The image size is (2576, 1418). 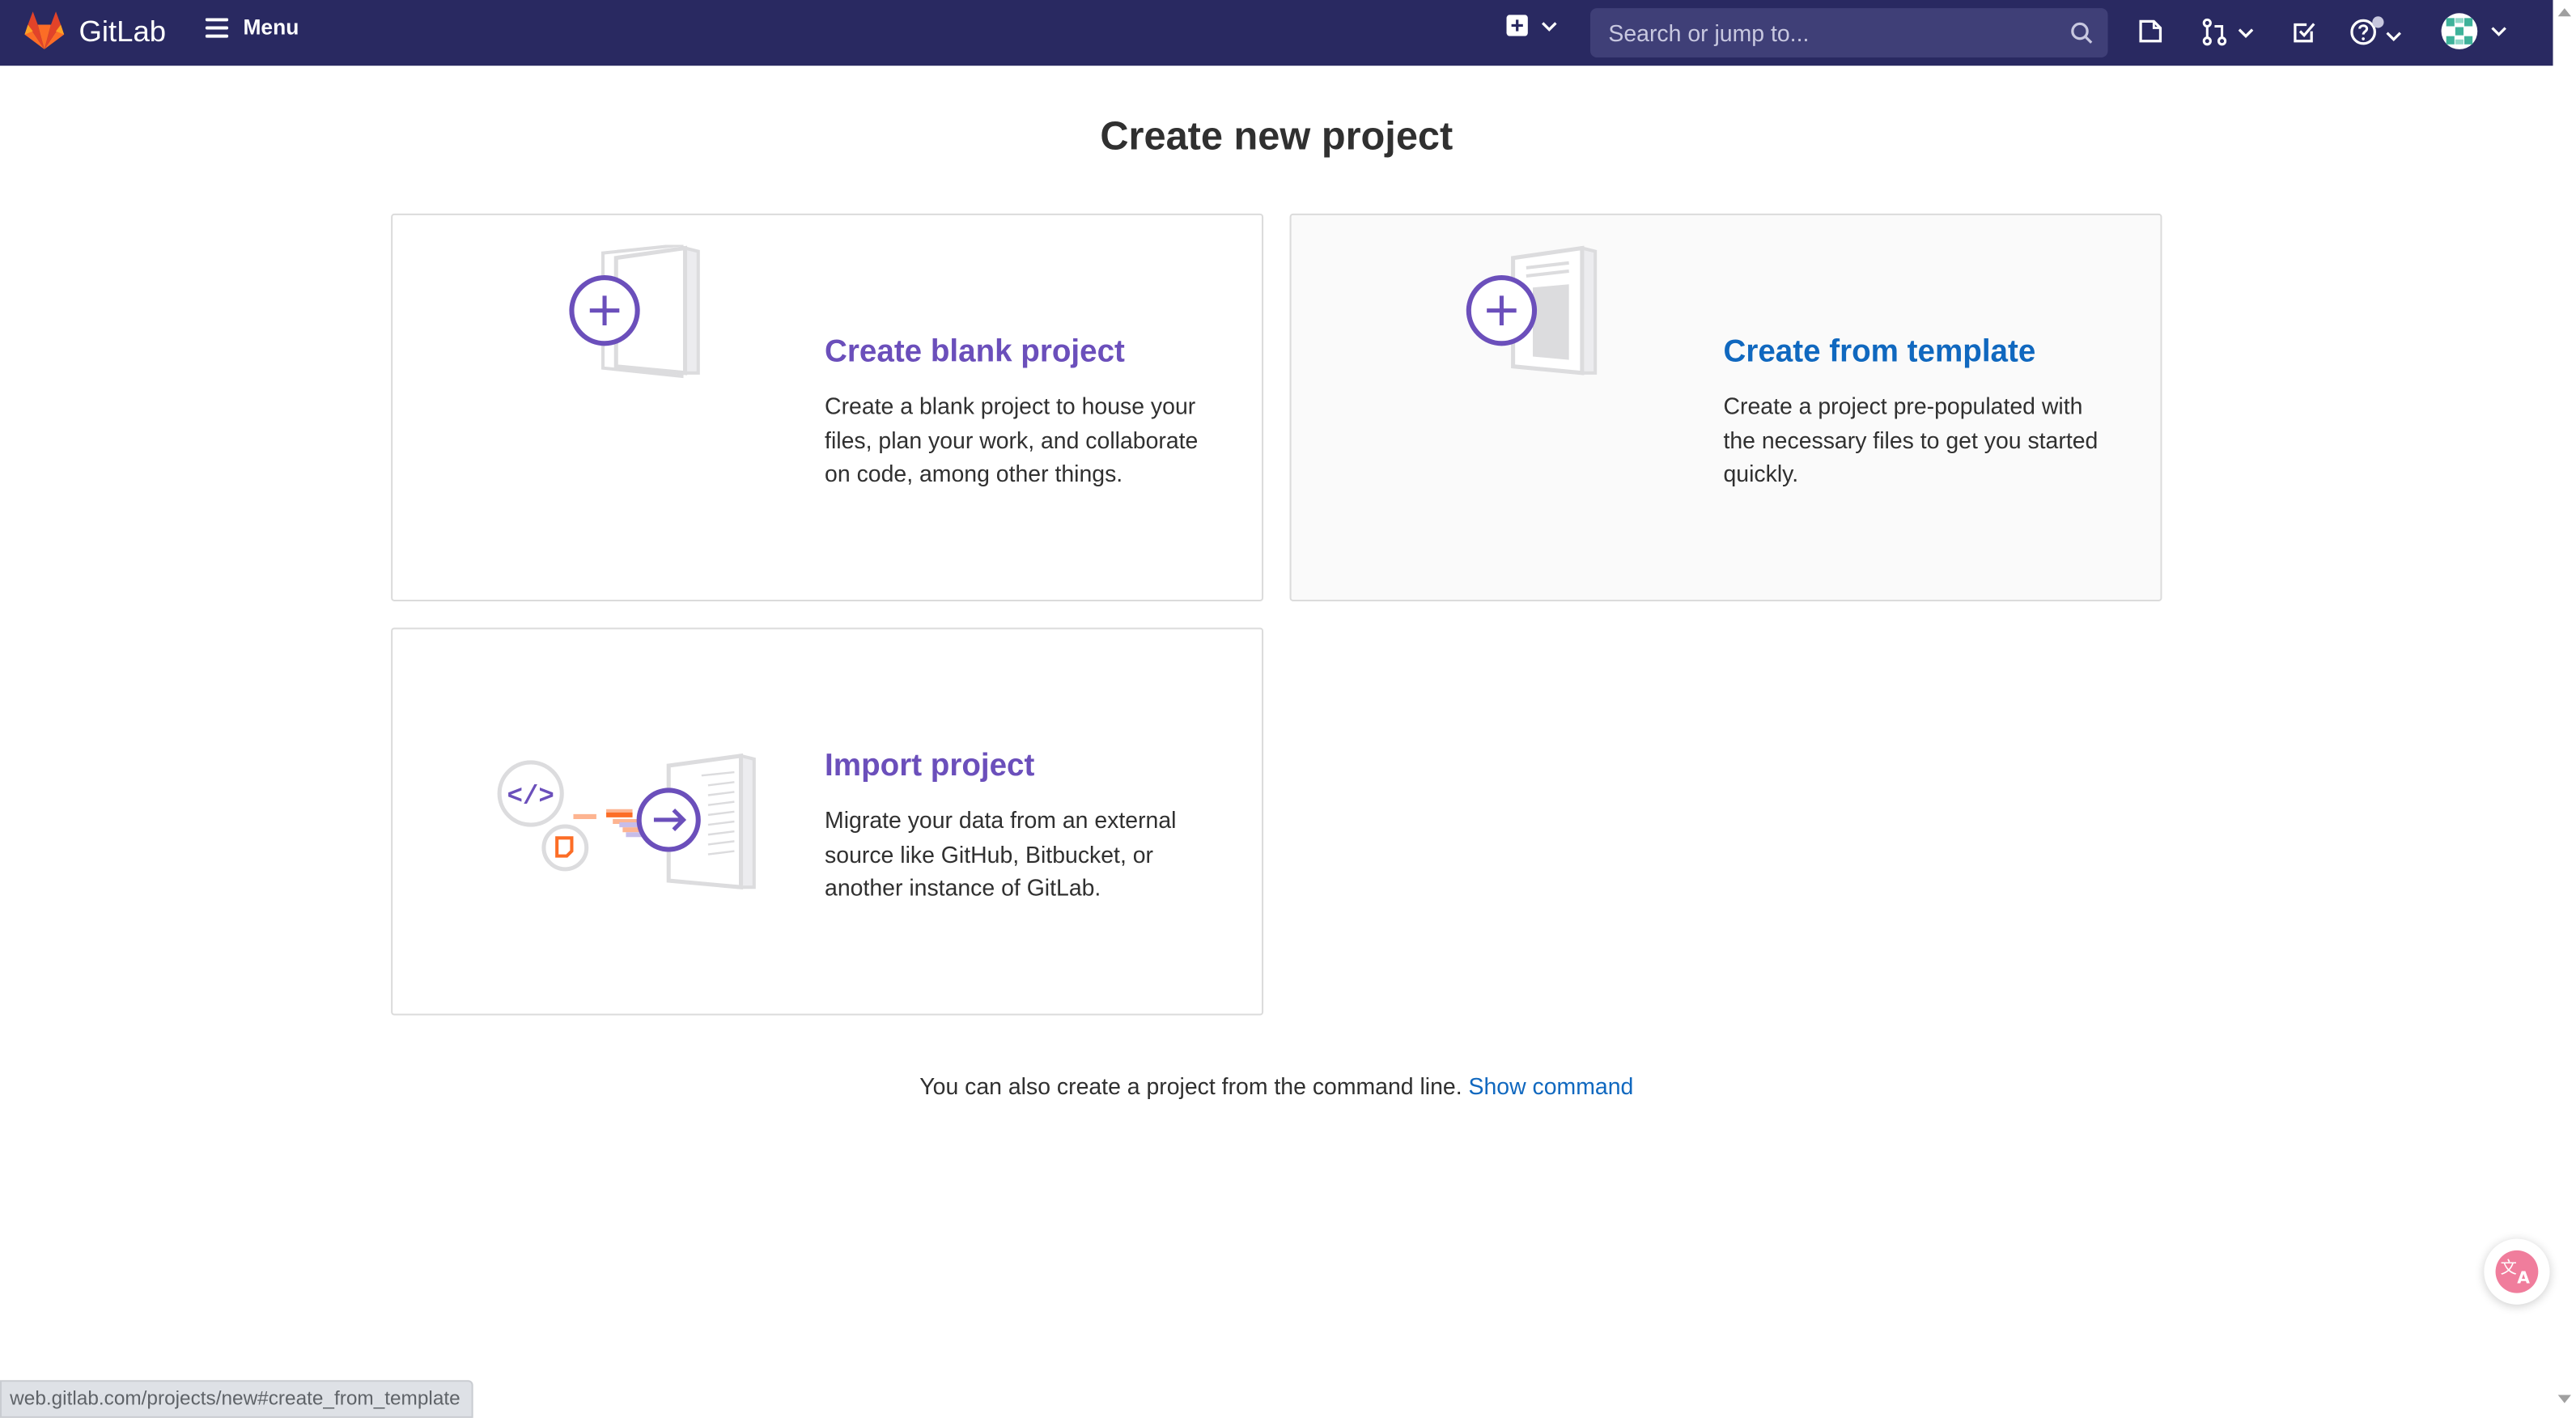 I want to click on search-box, so click(x=1849, y=33).